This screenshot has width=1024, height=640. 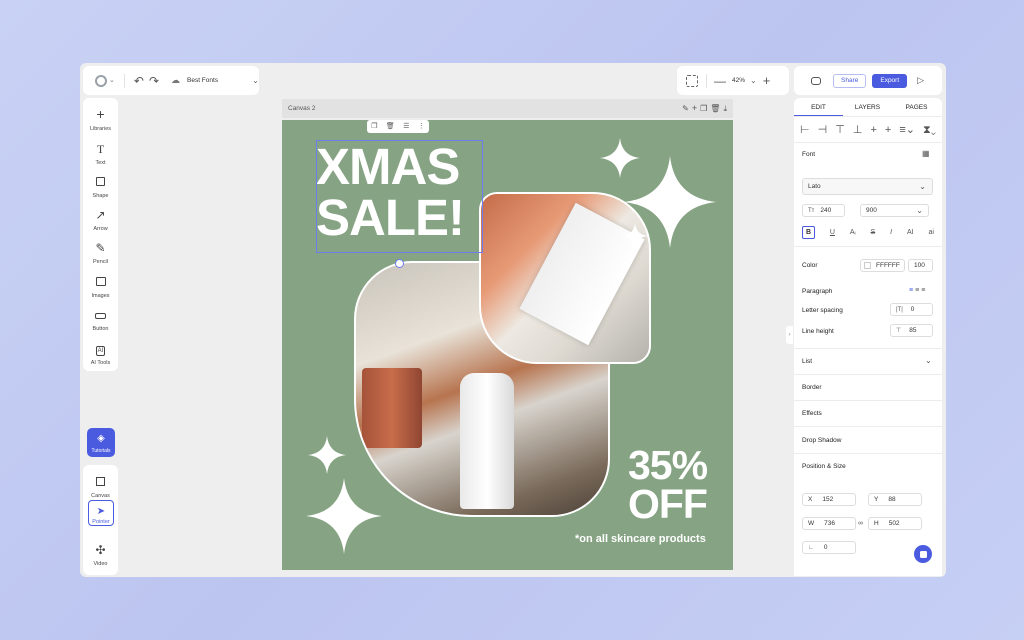 I want to click on align-right-icon: +, so click(x=888, y=130).